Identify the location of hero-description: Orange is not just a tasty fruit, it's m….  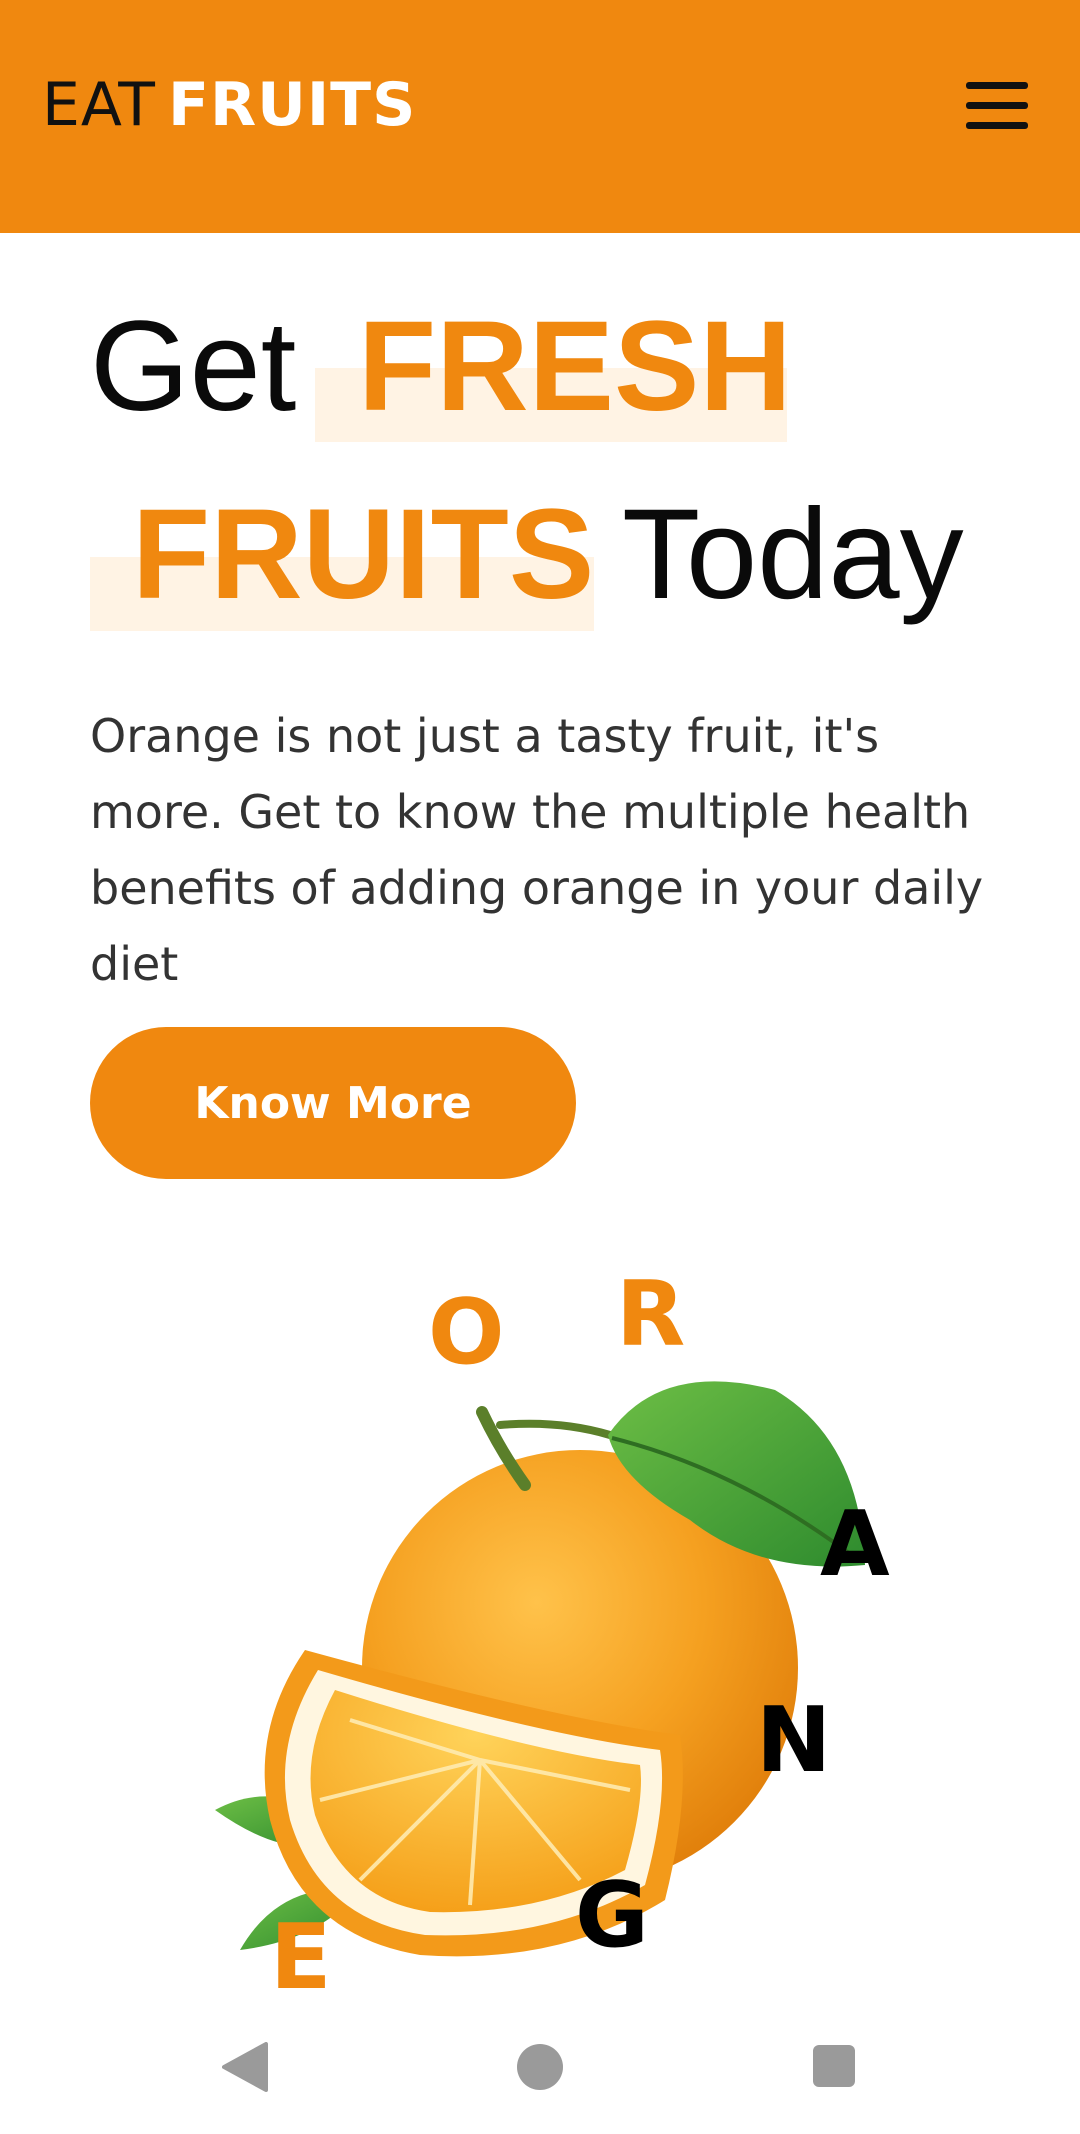
(537, 850).